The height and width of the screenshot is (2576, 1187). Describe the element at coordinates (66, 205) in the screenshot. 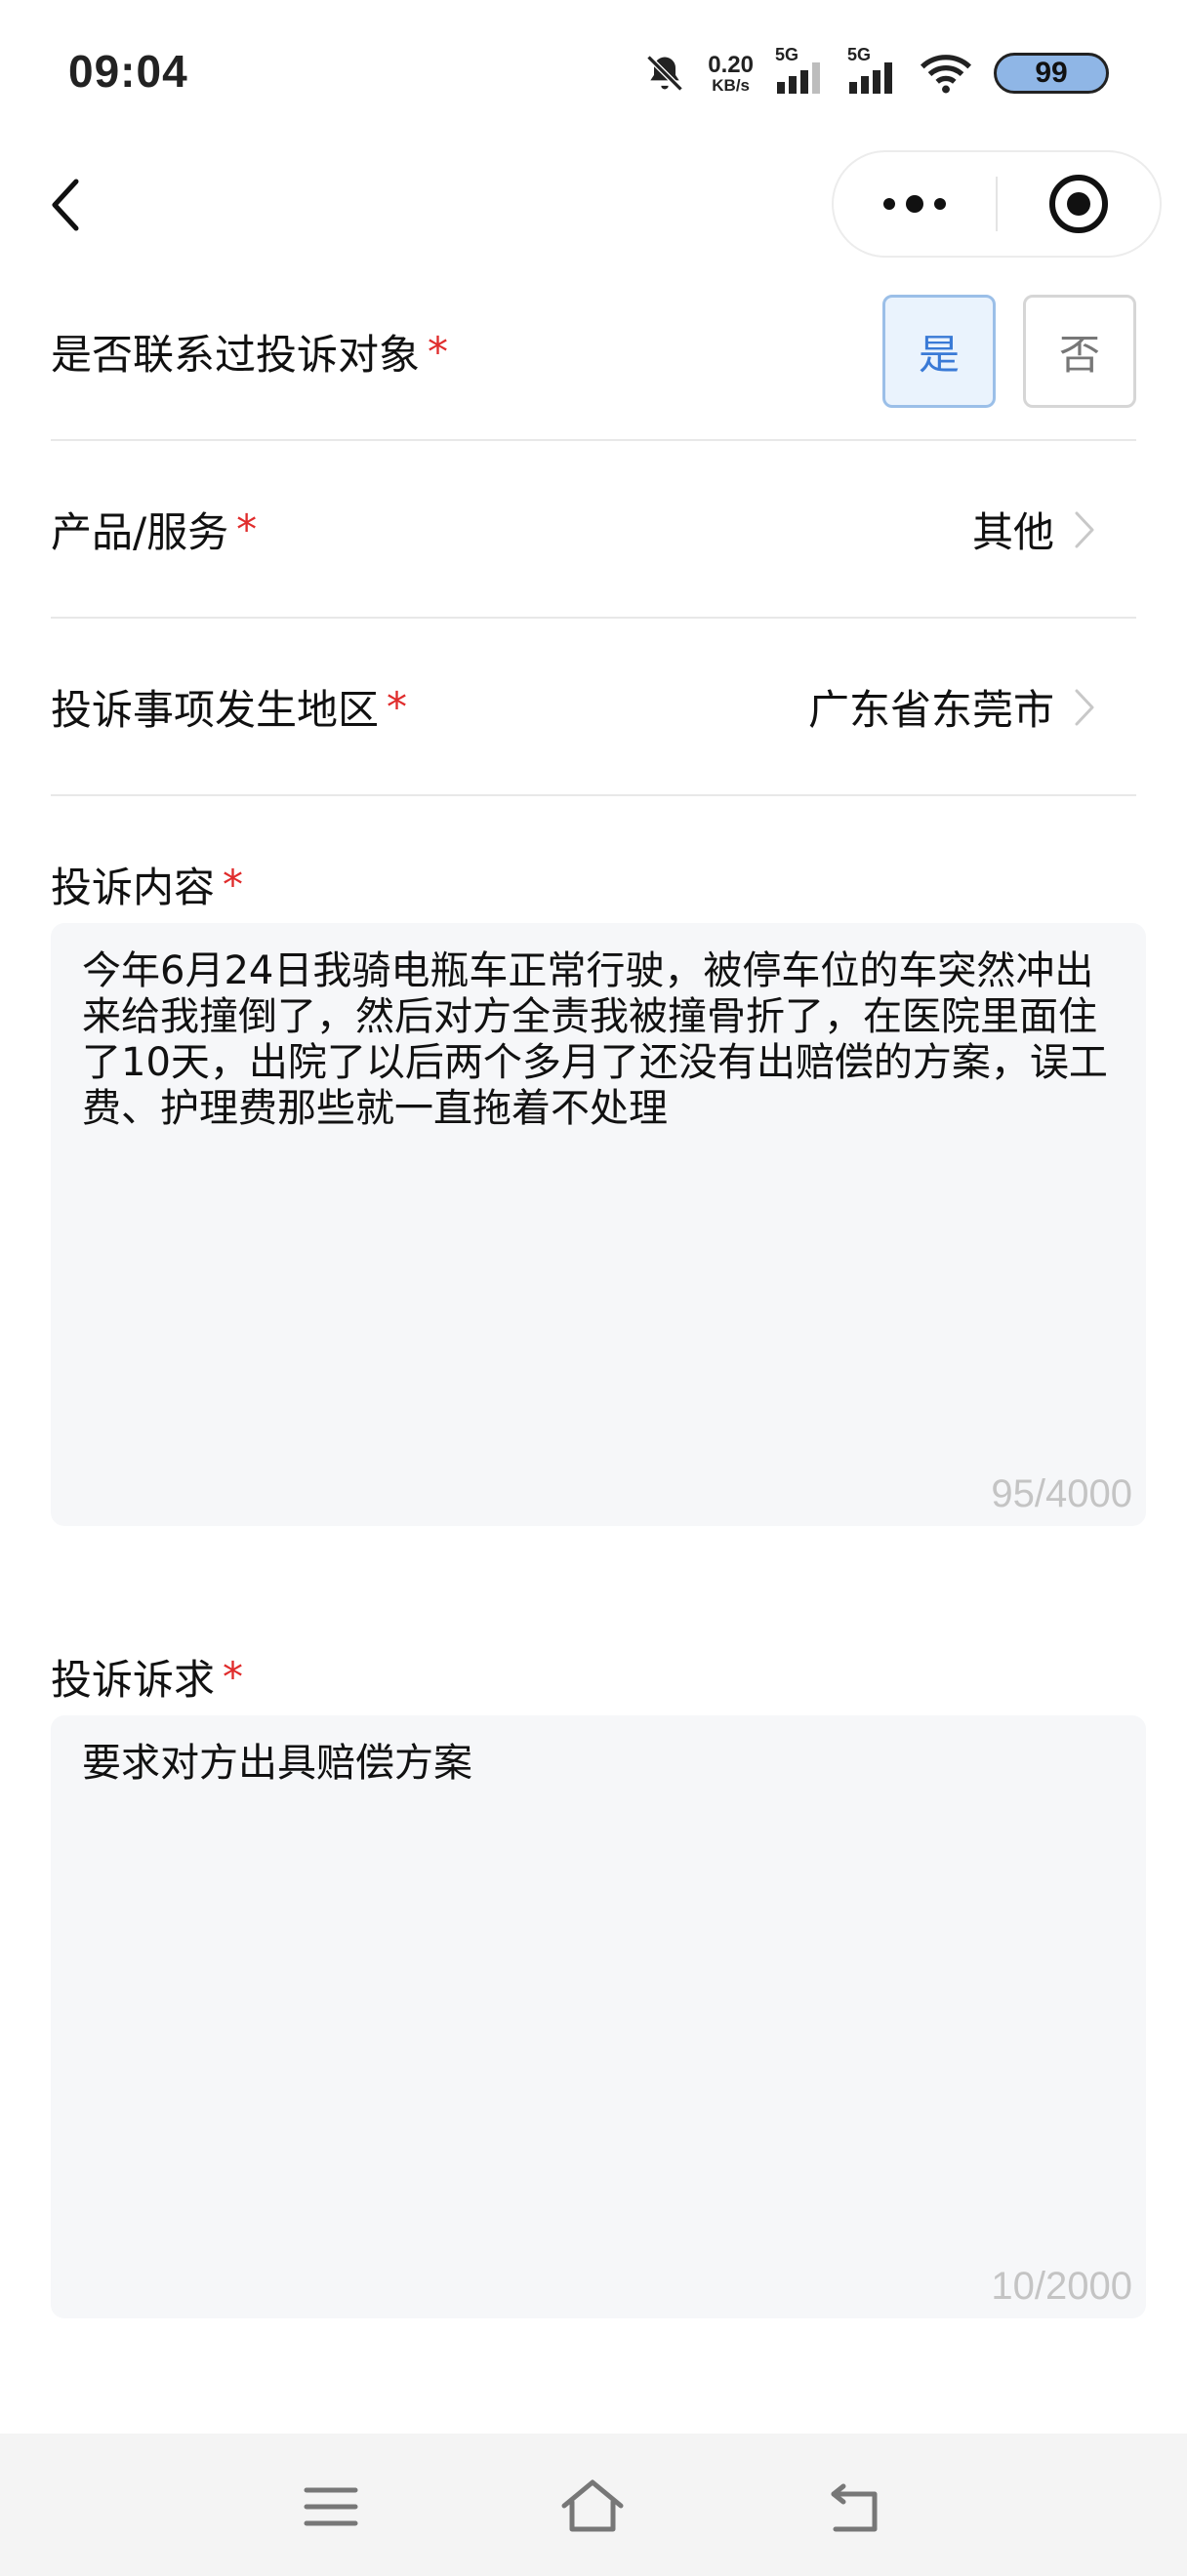

I see `chevron-left-icon` at that location.